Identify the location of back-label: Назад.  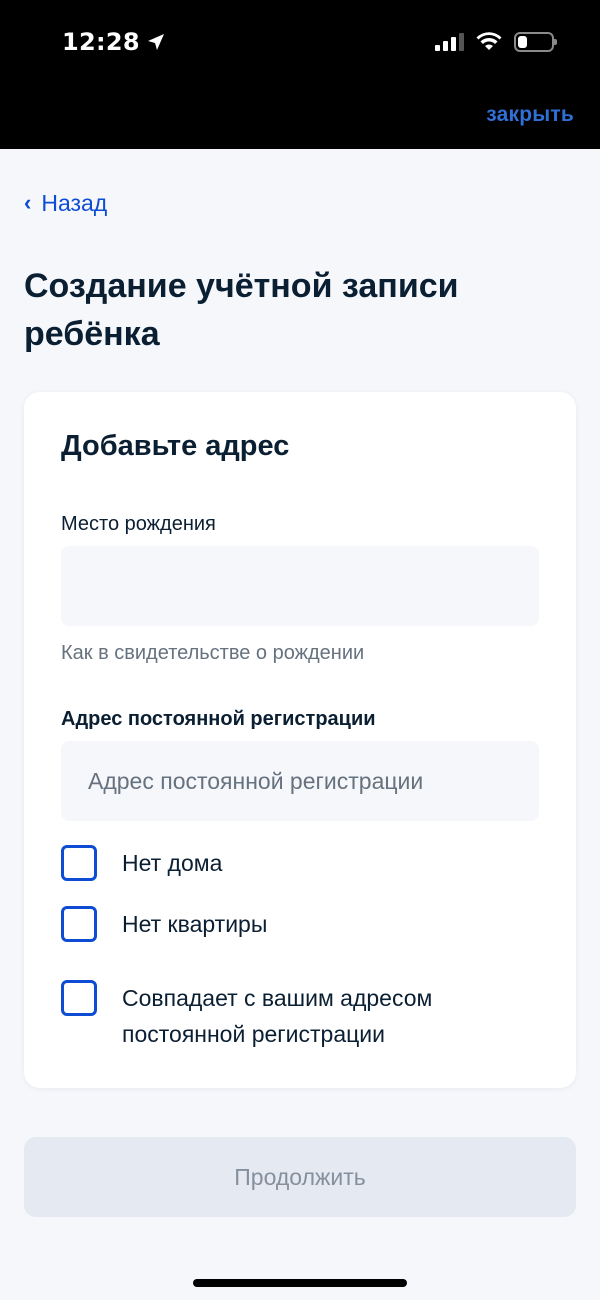
(74, 203).